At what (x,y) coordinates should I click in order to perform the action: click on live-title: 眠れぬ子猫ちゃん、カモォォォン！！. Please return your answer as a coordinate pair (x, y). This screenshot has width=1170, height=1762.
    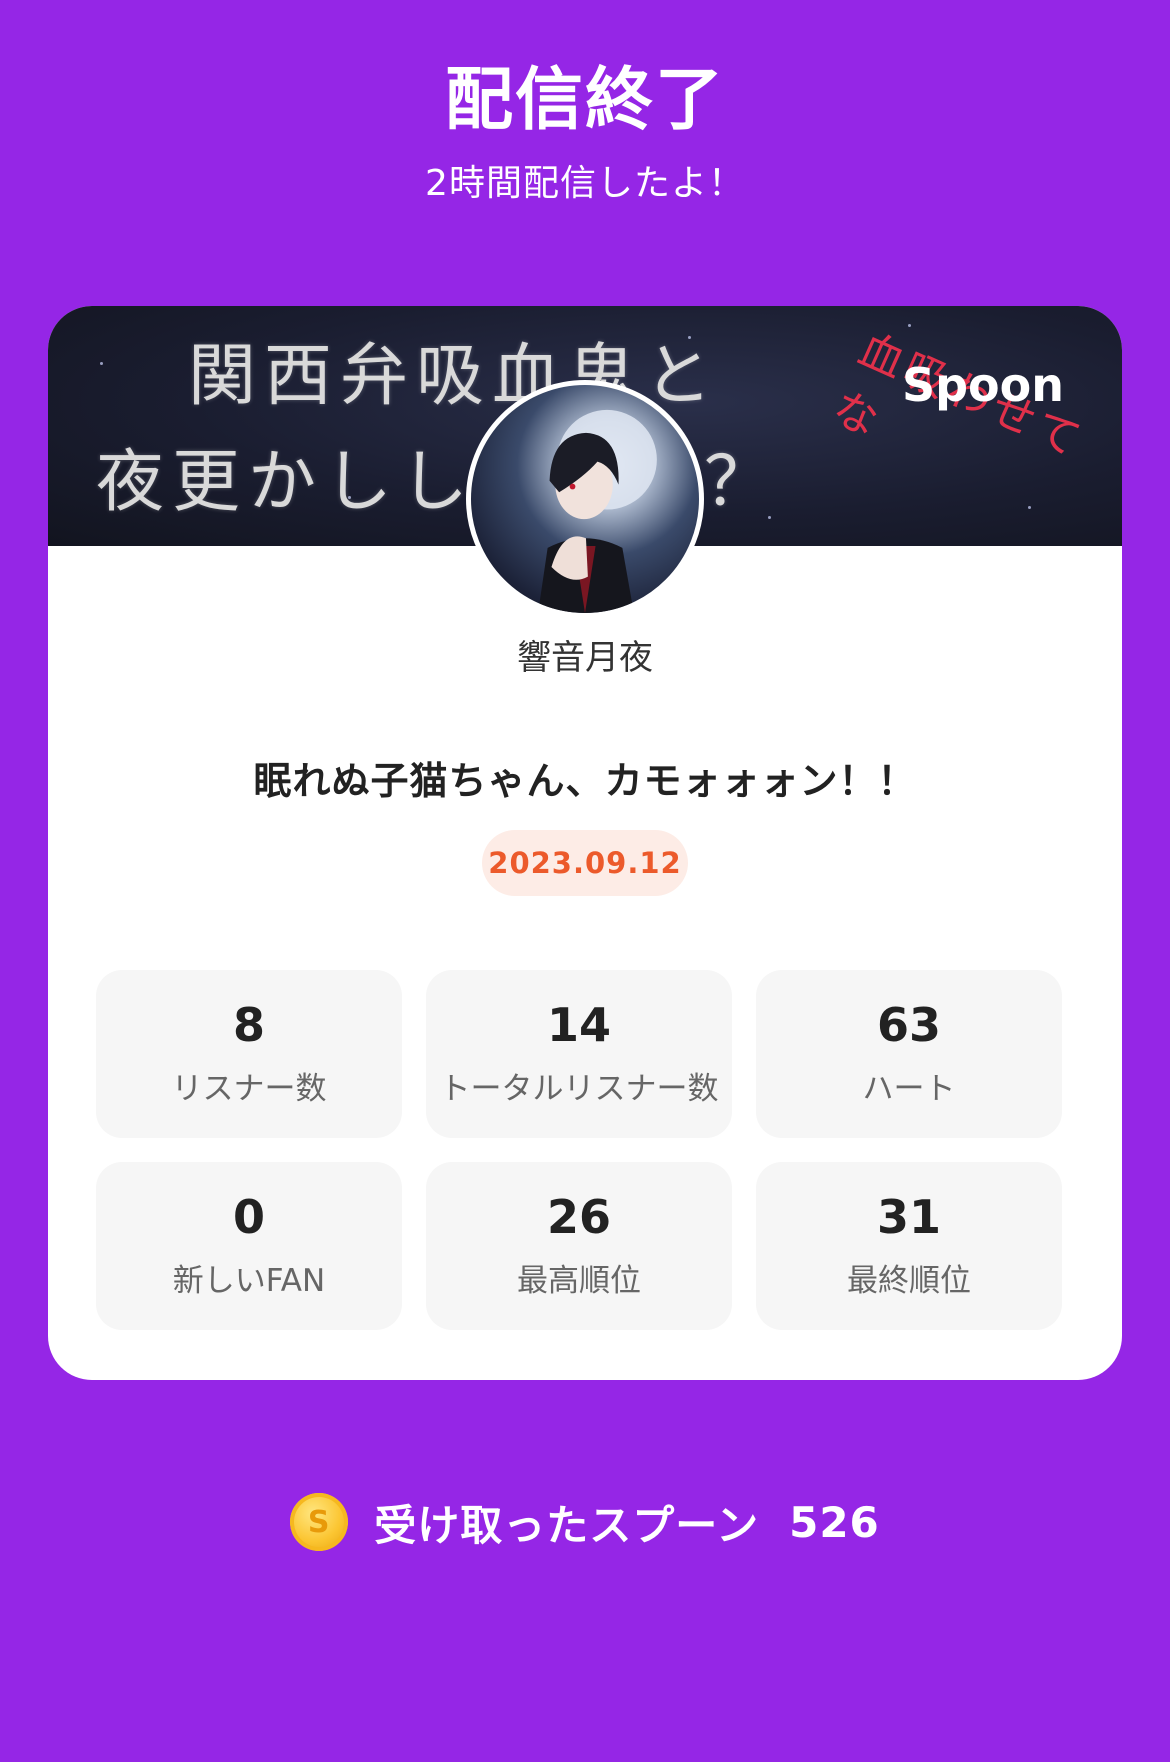
    Looking at the image, I should click on (585, 781).